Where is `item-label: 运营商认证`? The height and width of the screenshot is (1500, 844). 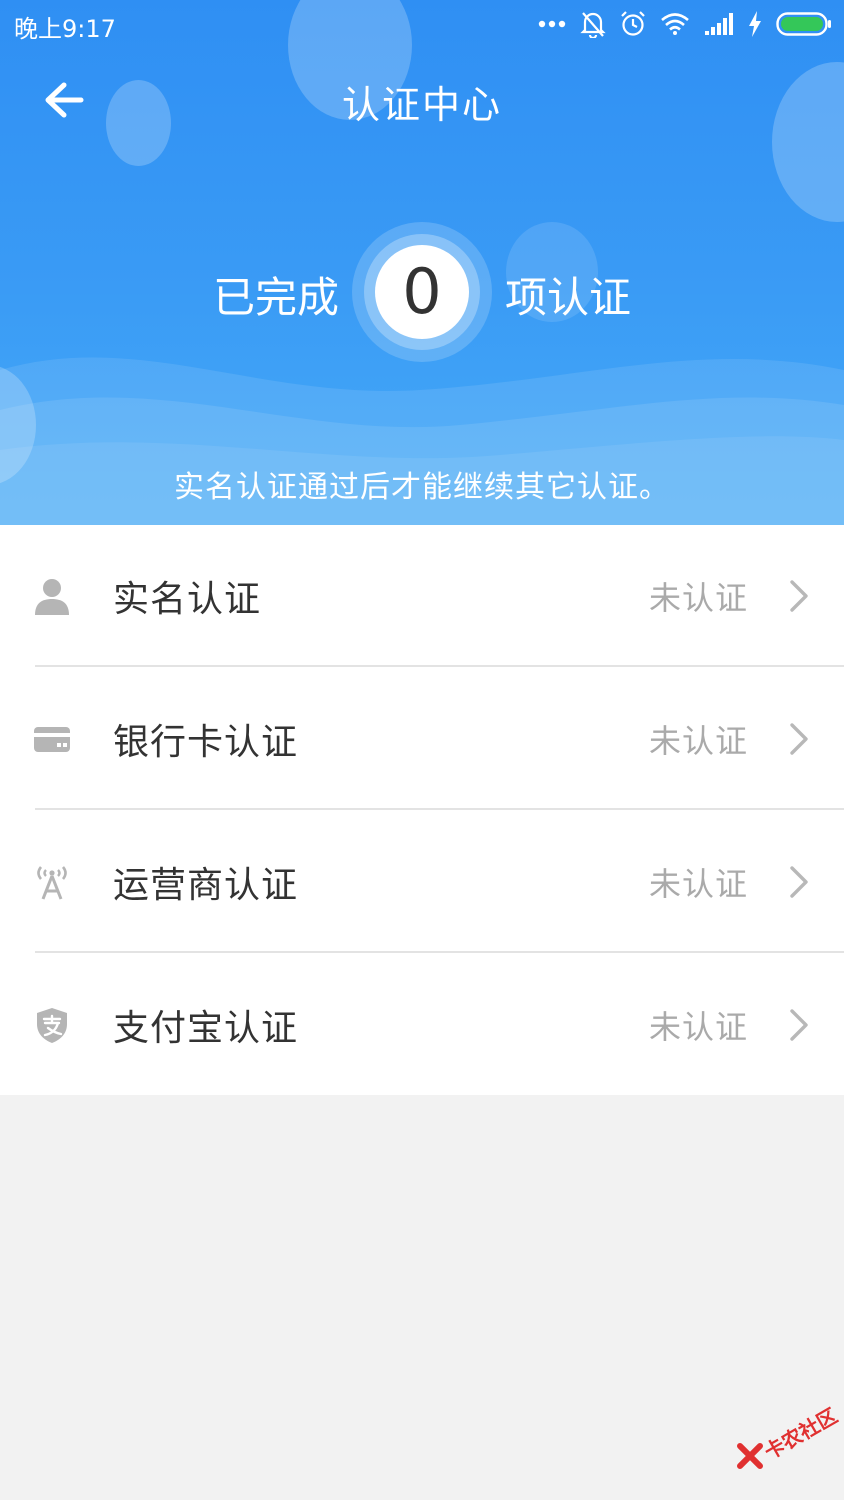 item-label: 运营商认证 is located at coordinates (206, 885).